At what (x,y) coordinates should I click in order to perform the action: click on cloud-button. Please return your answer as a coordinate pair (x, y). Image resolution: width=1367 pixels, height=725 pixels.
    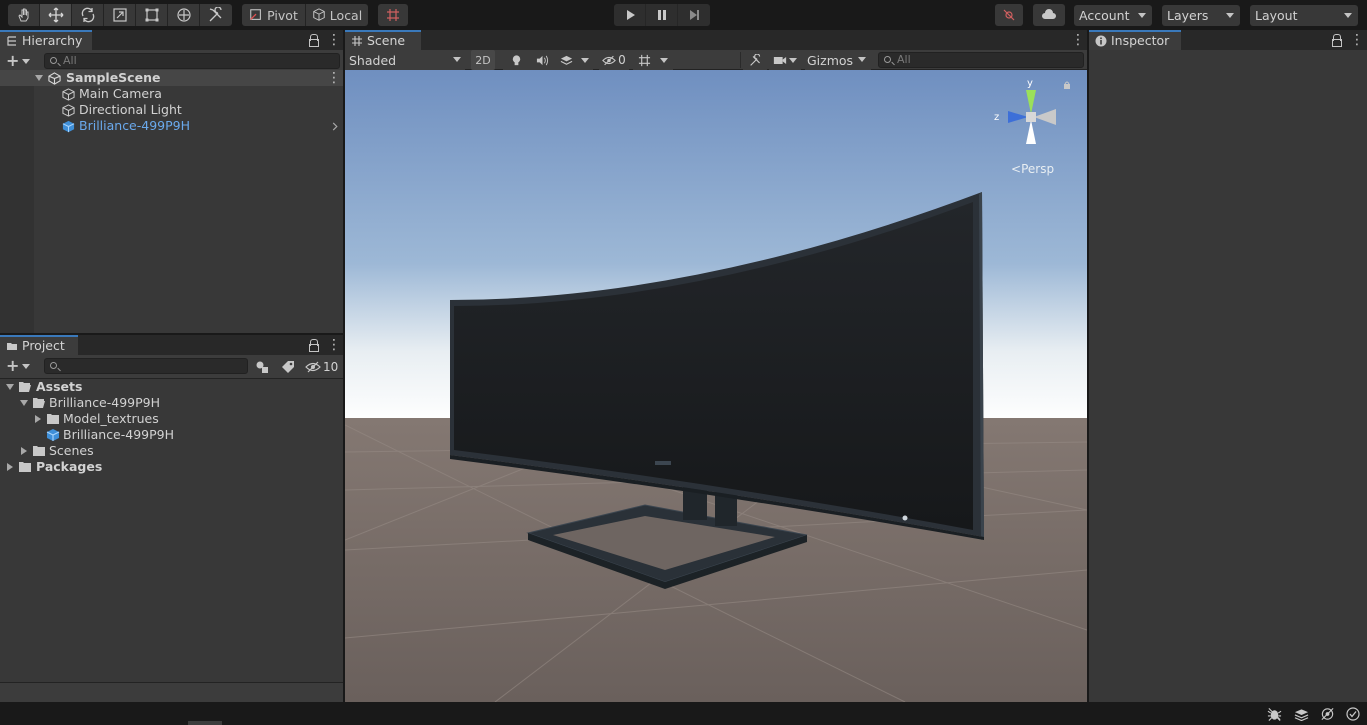
    Looking at the image, I should click on (1049, 15).